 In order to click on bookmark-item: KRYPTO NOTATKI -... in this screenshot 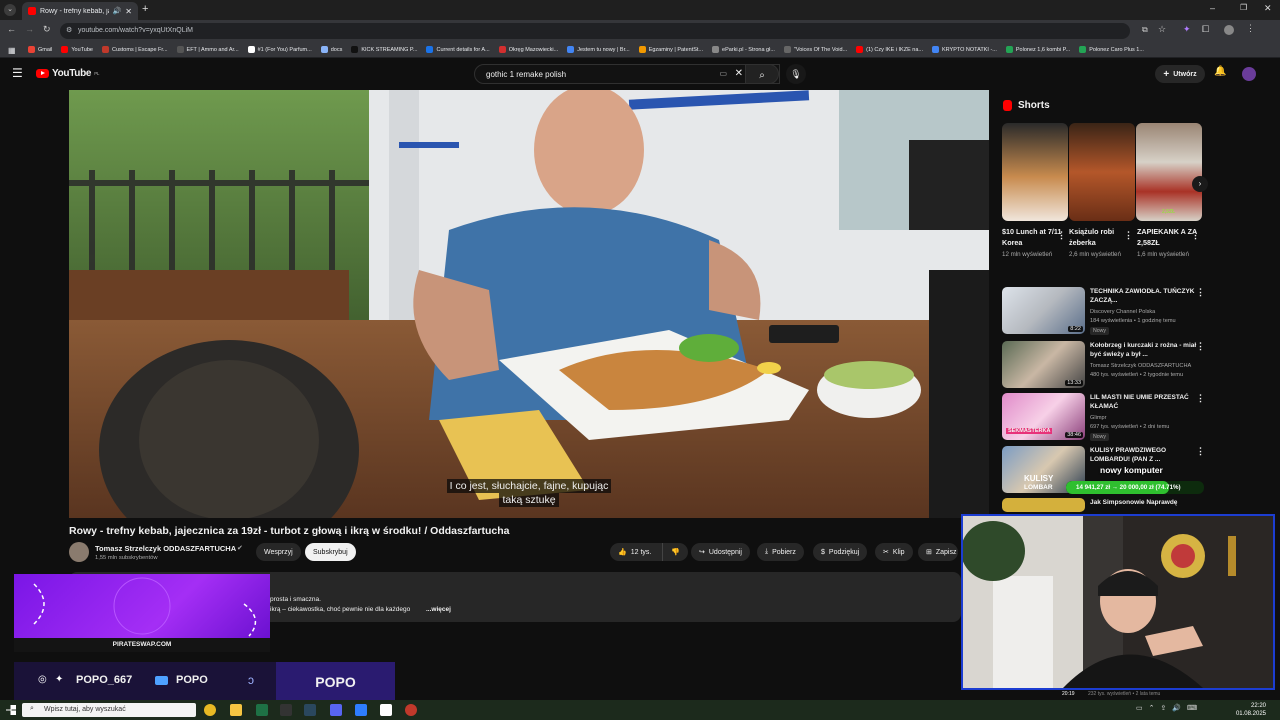, I will do `click(964, 49)`.